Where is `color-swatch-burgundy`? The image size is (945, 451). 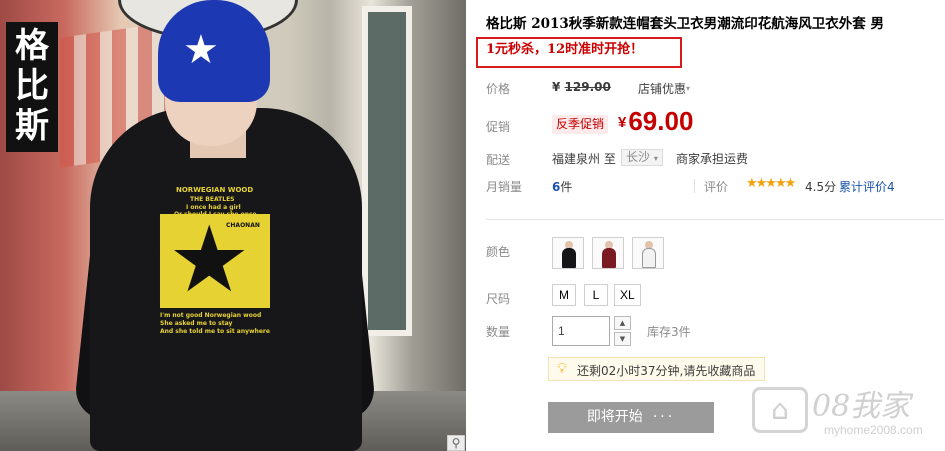 color-swatch-burgundy is located at coordinates (608, 253).